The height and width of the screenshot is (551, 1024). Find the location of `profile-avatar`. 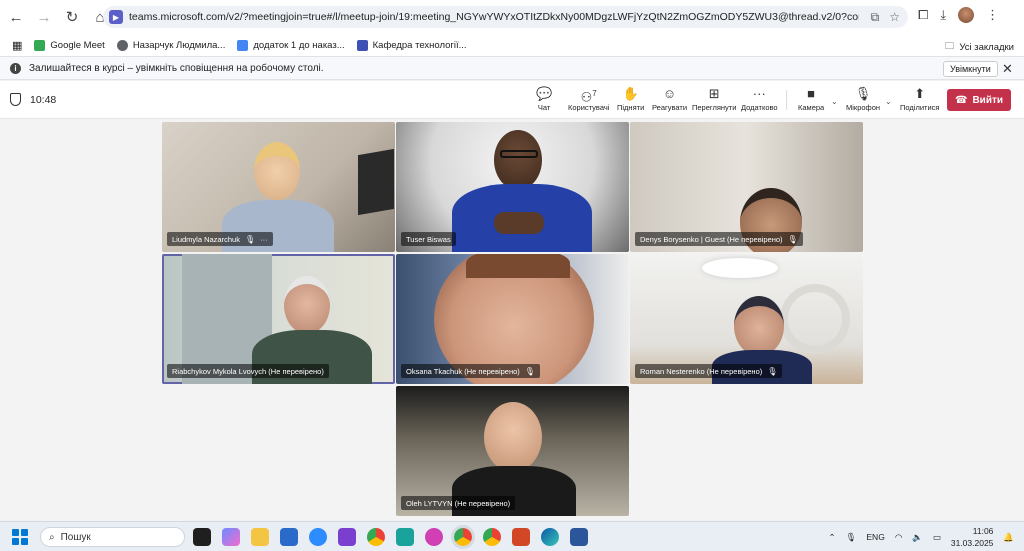

profile-avatar is located at coordinates (966, 15).